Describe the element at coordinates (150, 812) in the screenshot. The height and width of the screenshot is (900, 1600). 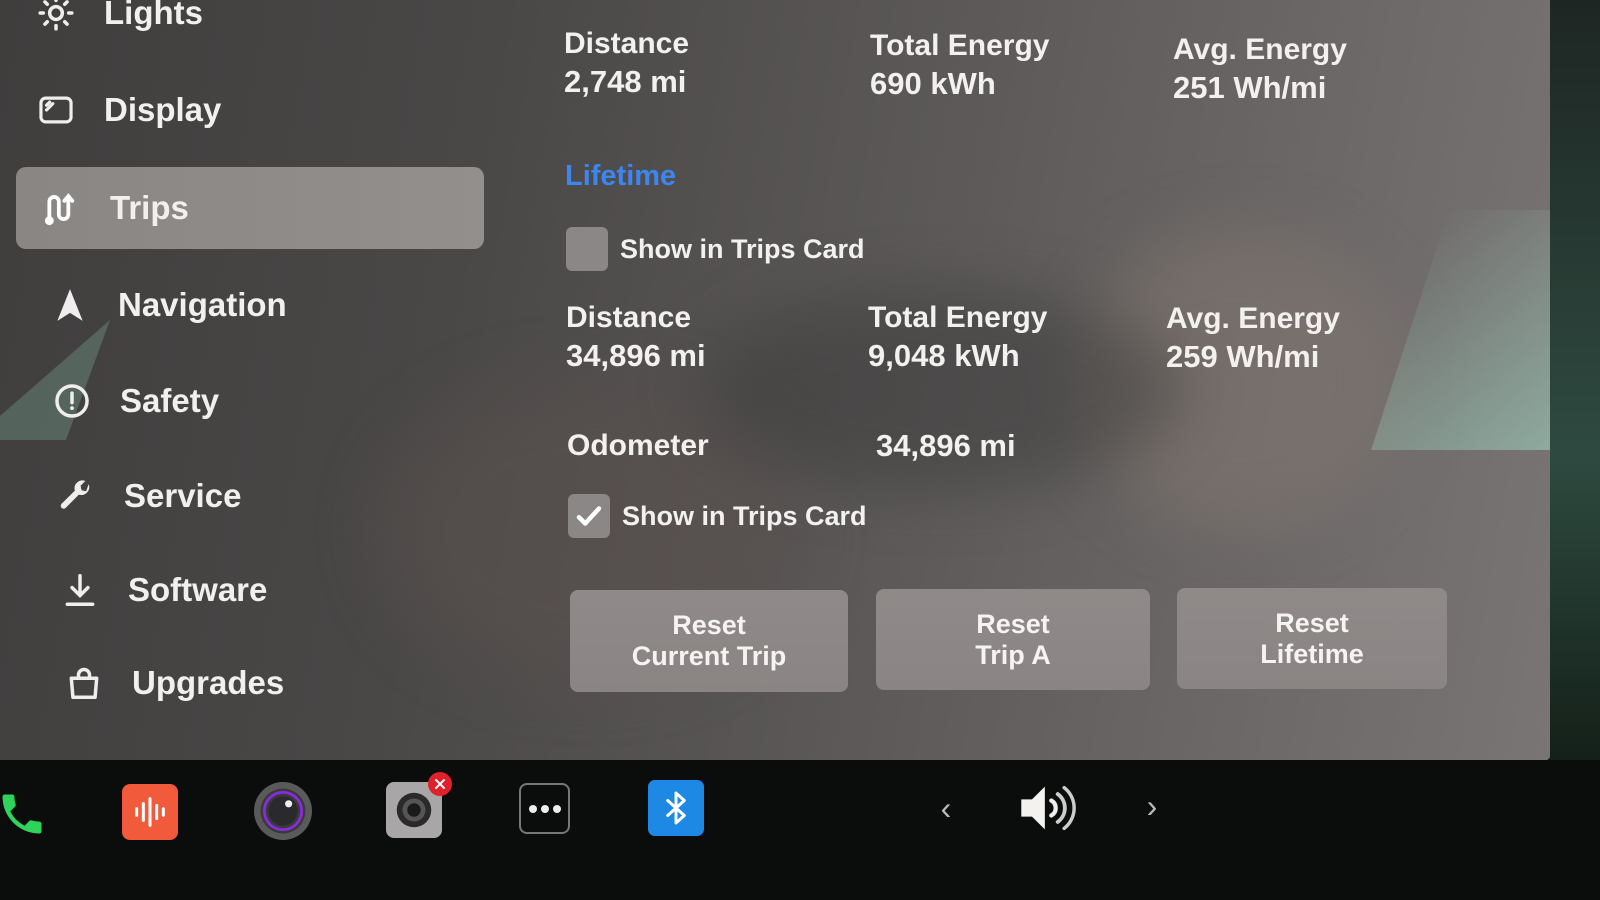
I see `audio-app-icon` at that location.